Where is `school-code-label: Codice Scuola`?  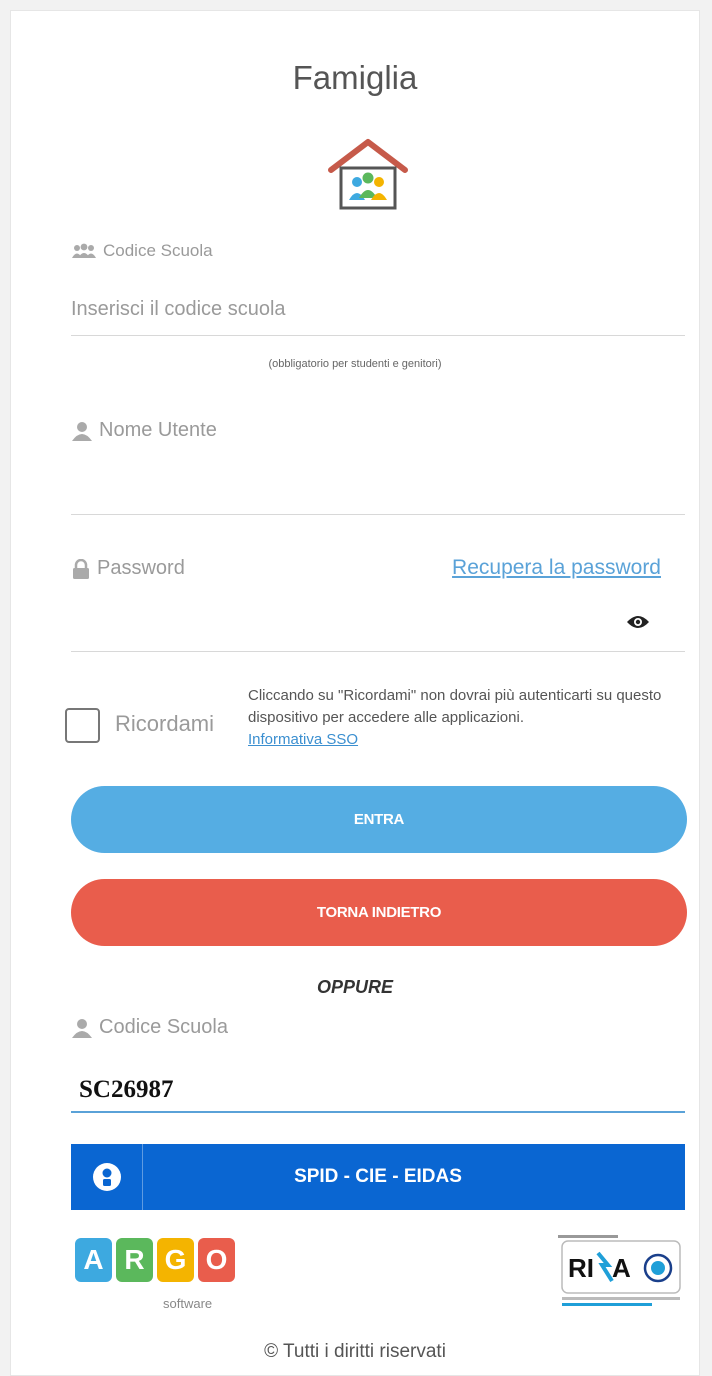
school-code-label: Codice Scuola is located at coordinates (142, 251).